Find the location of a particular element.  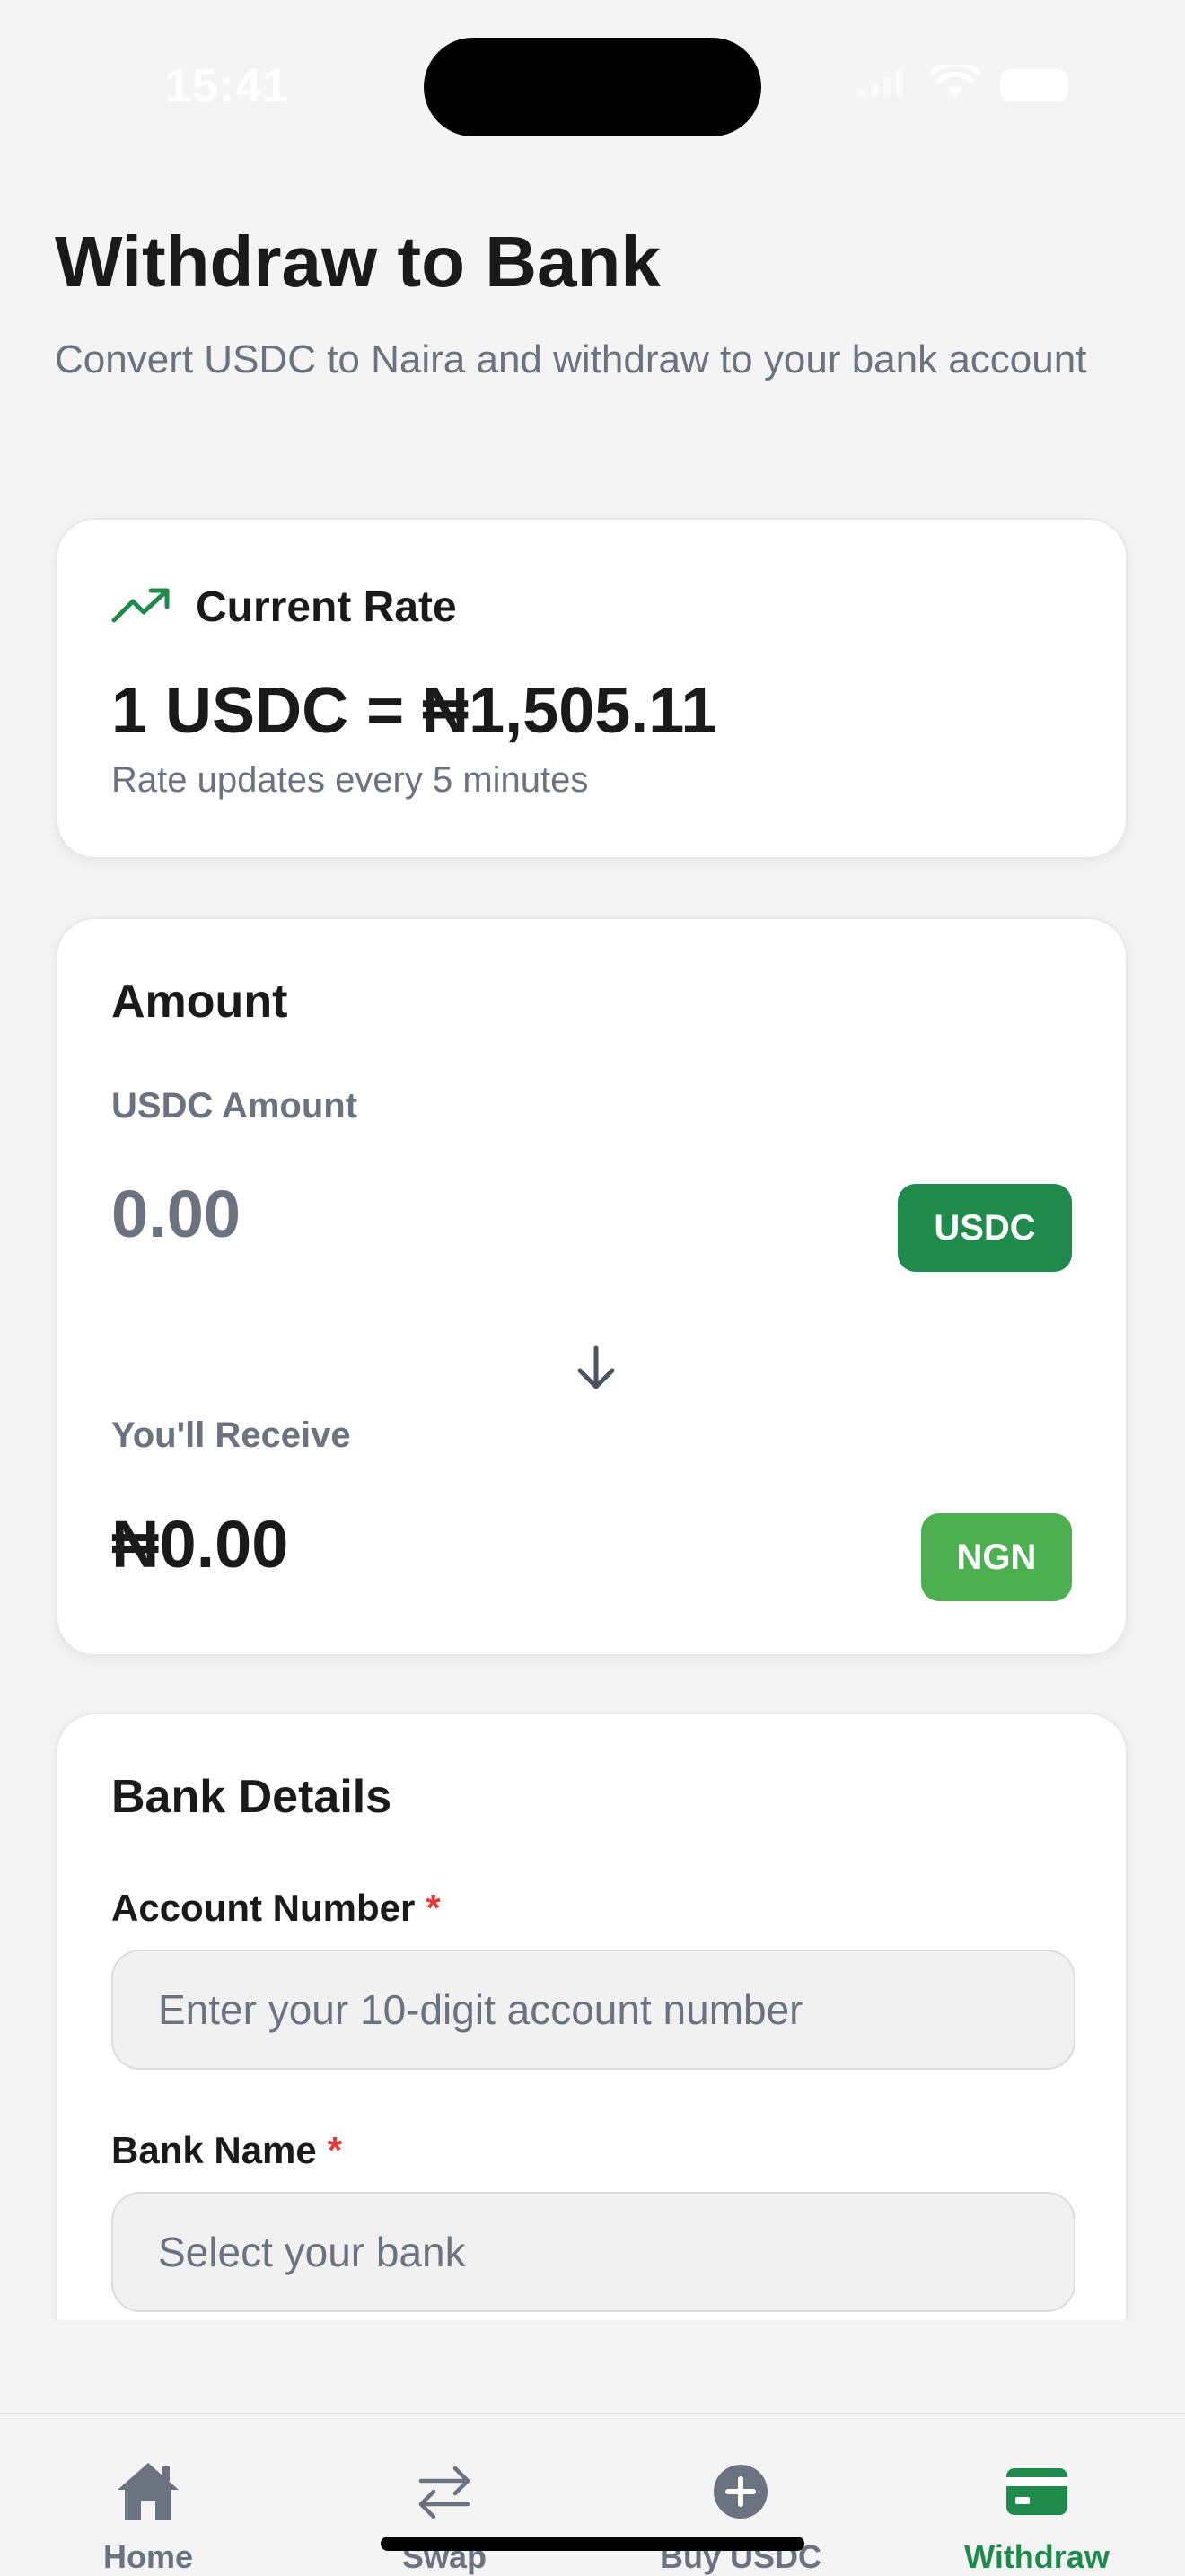

account-number-label: Account Number * is located at coordinates (276, 1908).